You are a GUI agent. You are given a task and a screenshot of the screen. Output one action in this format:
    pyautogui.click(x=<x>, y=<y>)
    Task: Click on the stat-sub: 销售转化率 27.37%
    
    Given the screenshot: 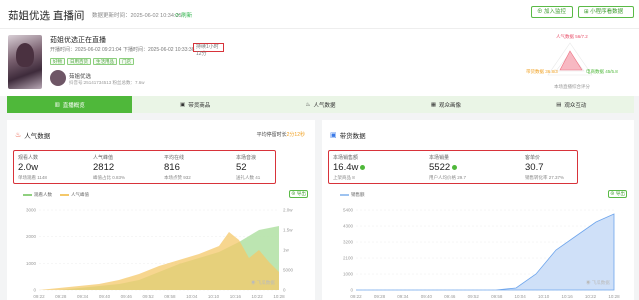 What is the action you would take?
    pyautogui.click(x=545, y=177)
    